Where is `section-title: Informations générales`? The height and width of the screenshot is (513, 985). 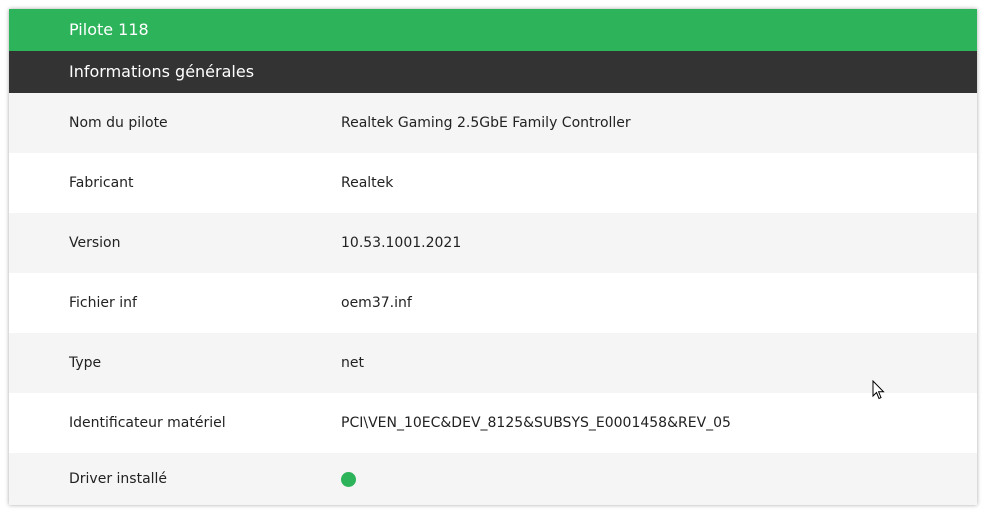 section-title: Informations générales is located at coordinates (493, 72).